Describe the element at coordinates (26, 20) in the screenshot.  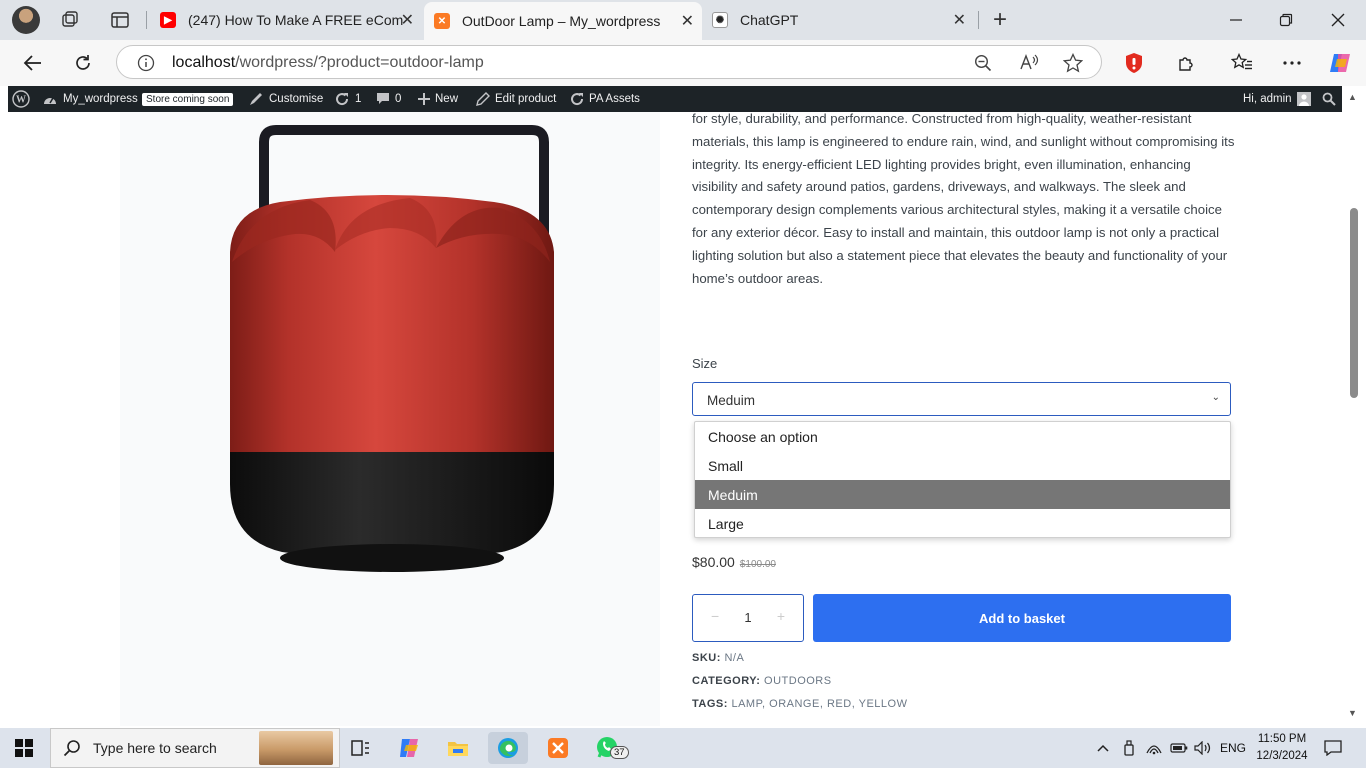
I see `profile-avatar` at that location.